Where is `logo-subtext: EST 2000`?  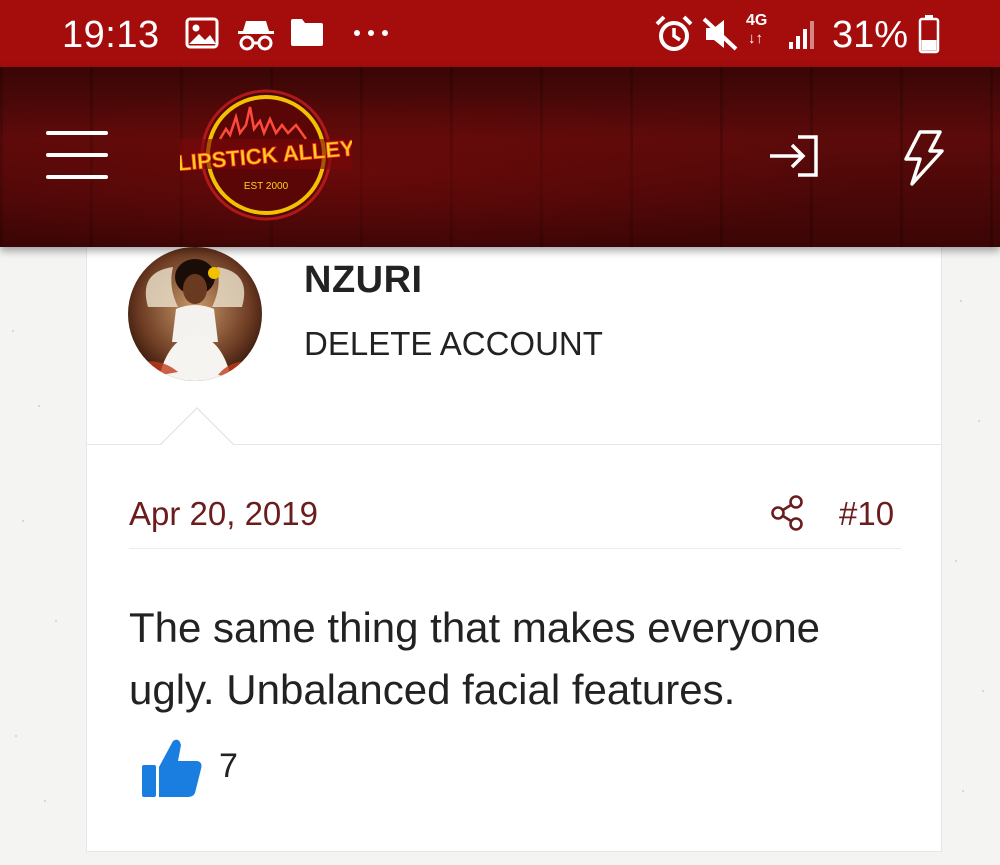 logo-subtext: EST 2000 is located at coordinates (266, 186).